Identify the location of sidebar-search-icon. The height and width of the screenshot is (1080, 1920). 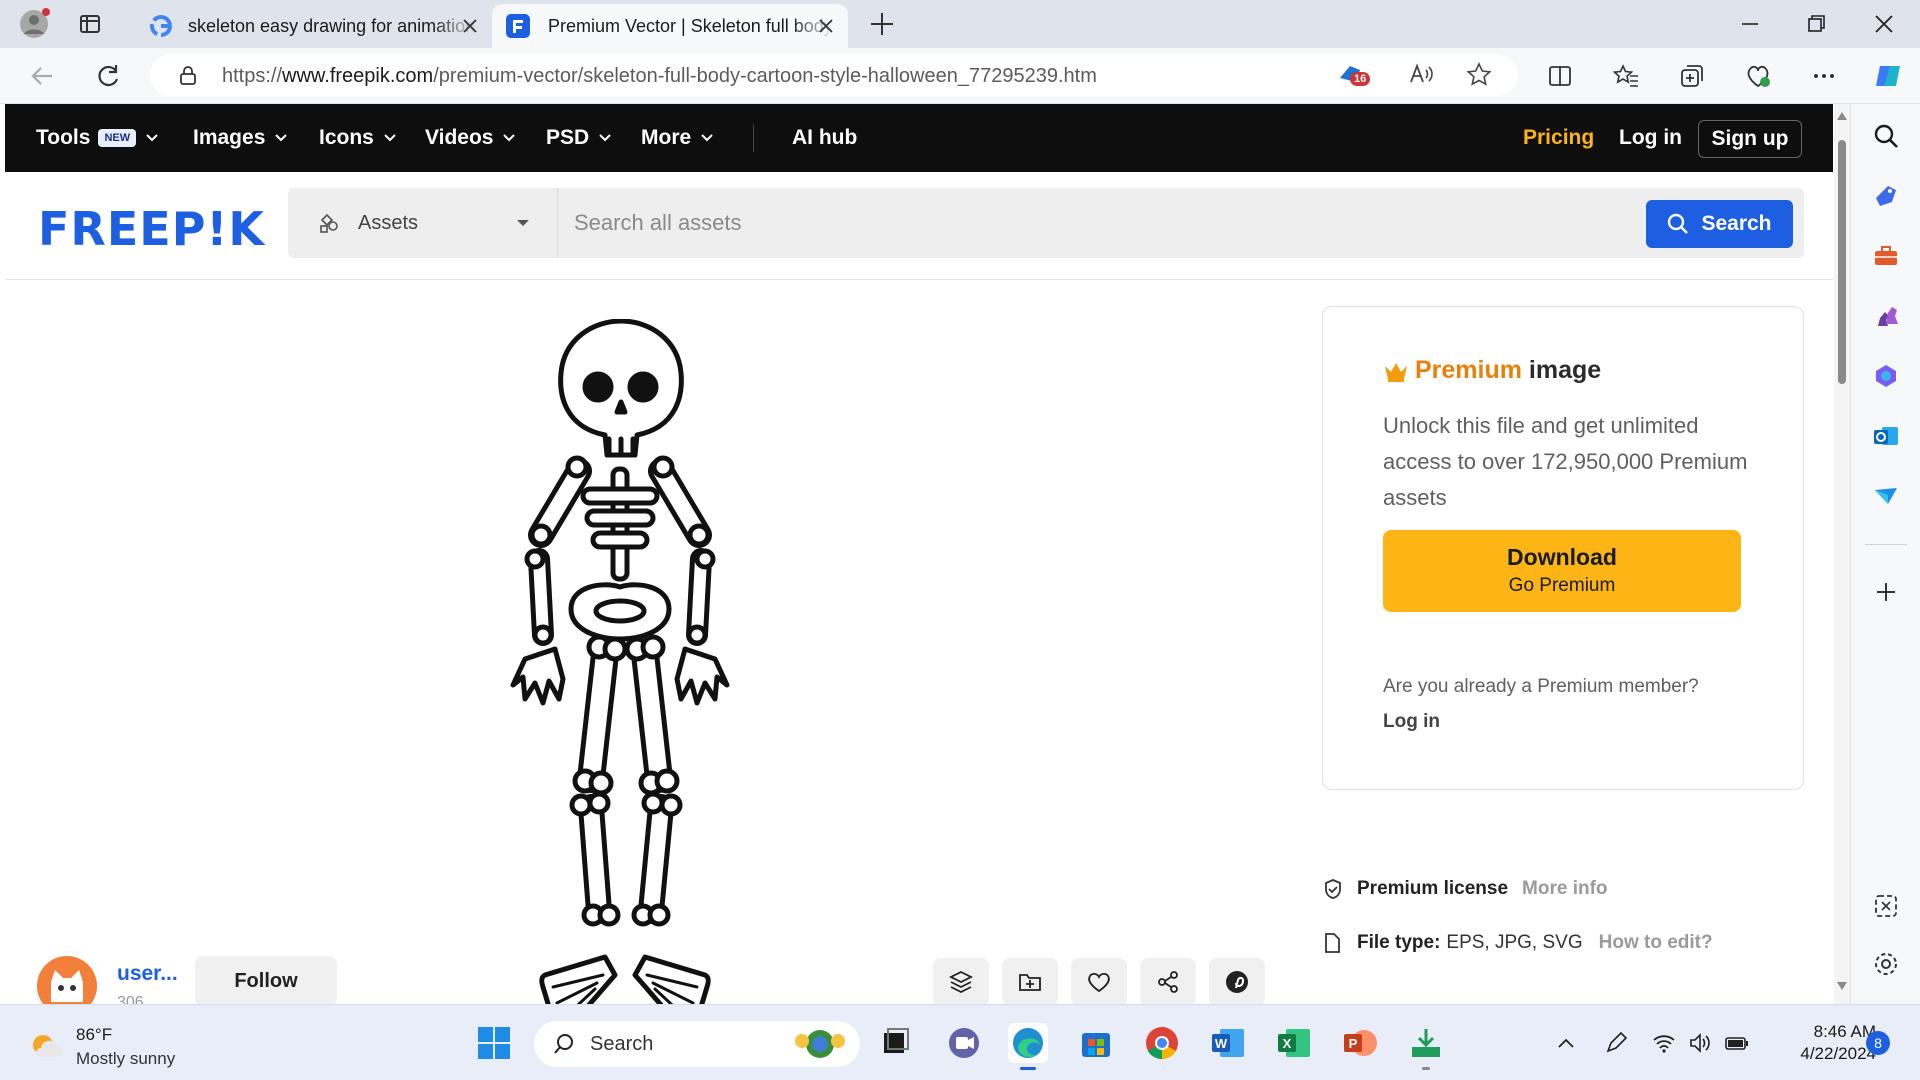
(1886, 136).